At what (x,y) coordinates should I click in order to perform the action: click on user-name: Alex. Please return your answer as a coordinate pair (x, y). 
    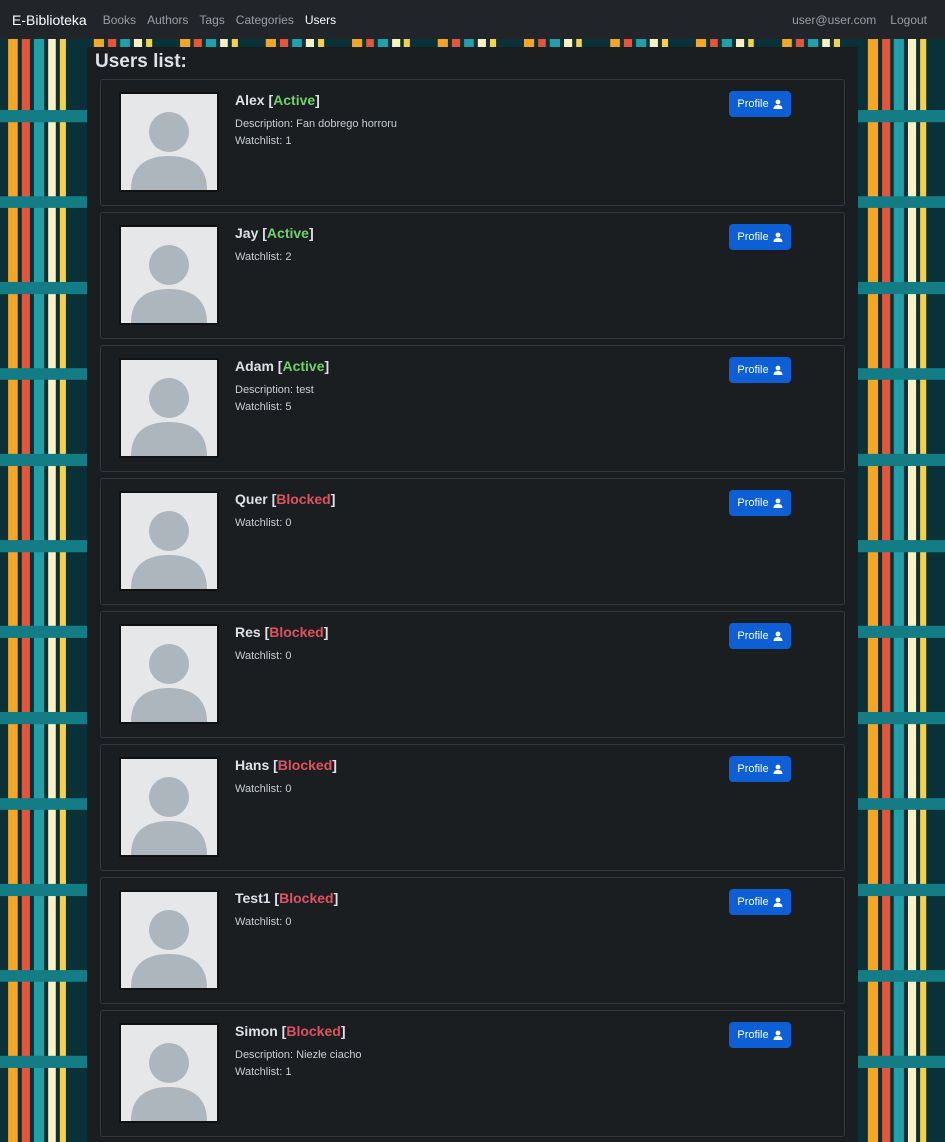
    Looking at the image, I should click on (250, 100).